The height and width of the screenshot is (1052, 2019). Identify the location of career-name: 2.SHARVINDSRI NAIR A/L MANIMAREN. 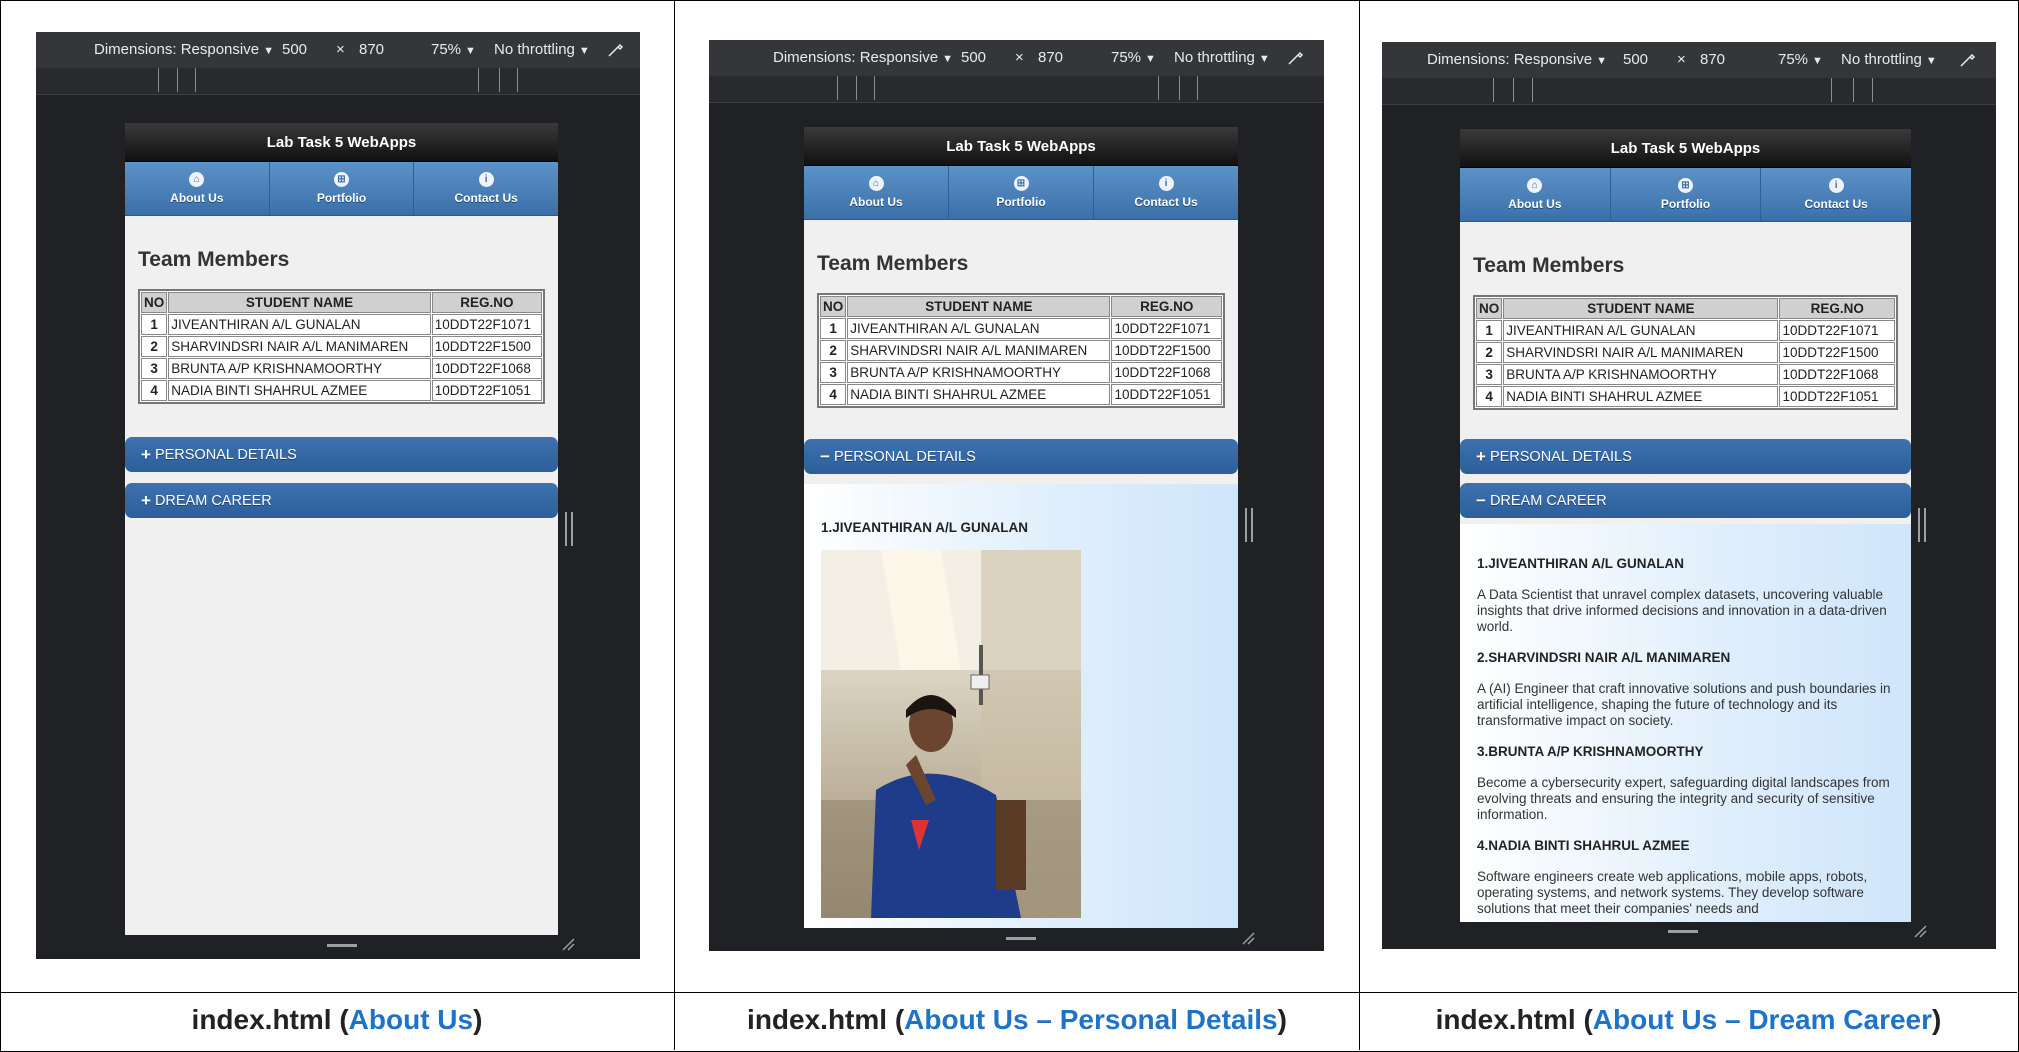
(1604, 657).